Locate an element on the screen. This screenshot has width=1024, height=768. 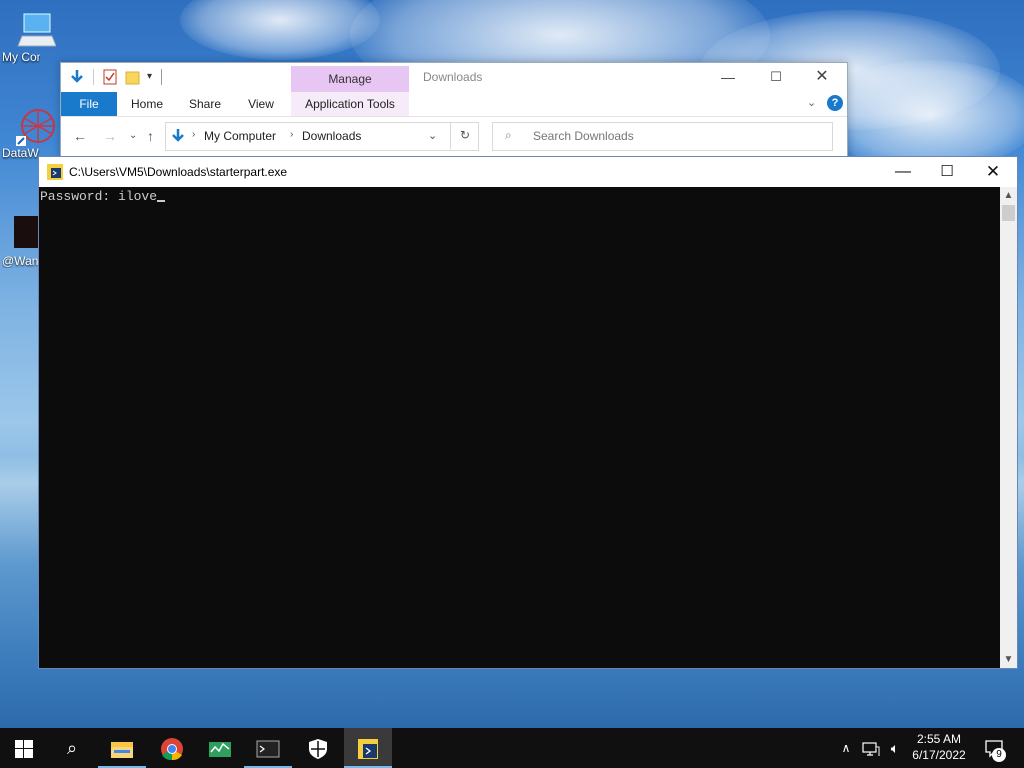
scroll-down-icon: ▼ is located at coordinates (1008, 659).